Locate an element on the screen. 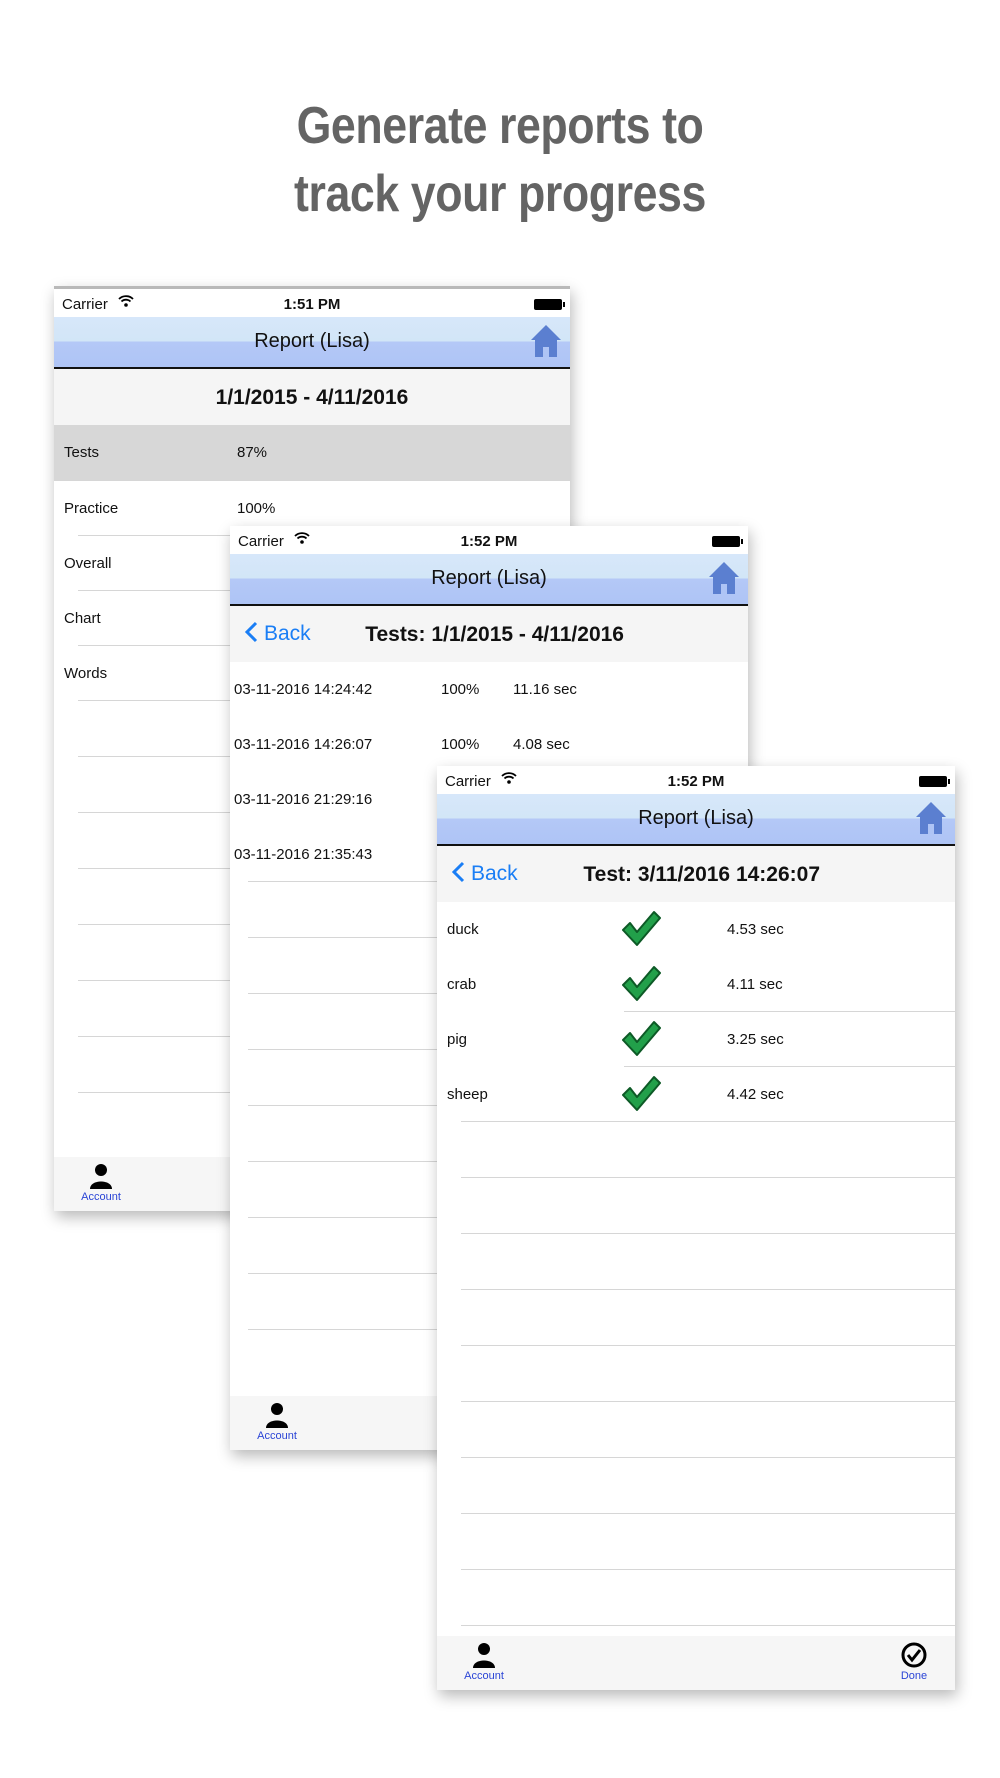 This screenshot has height=1778, width=1000. row-value: 87% is located at coordinates (252, 452).